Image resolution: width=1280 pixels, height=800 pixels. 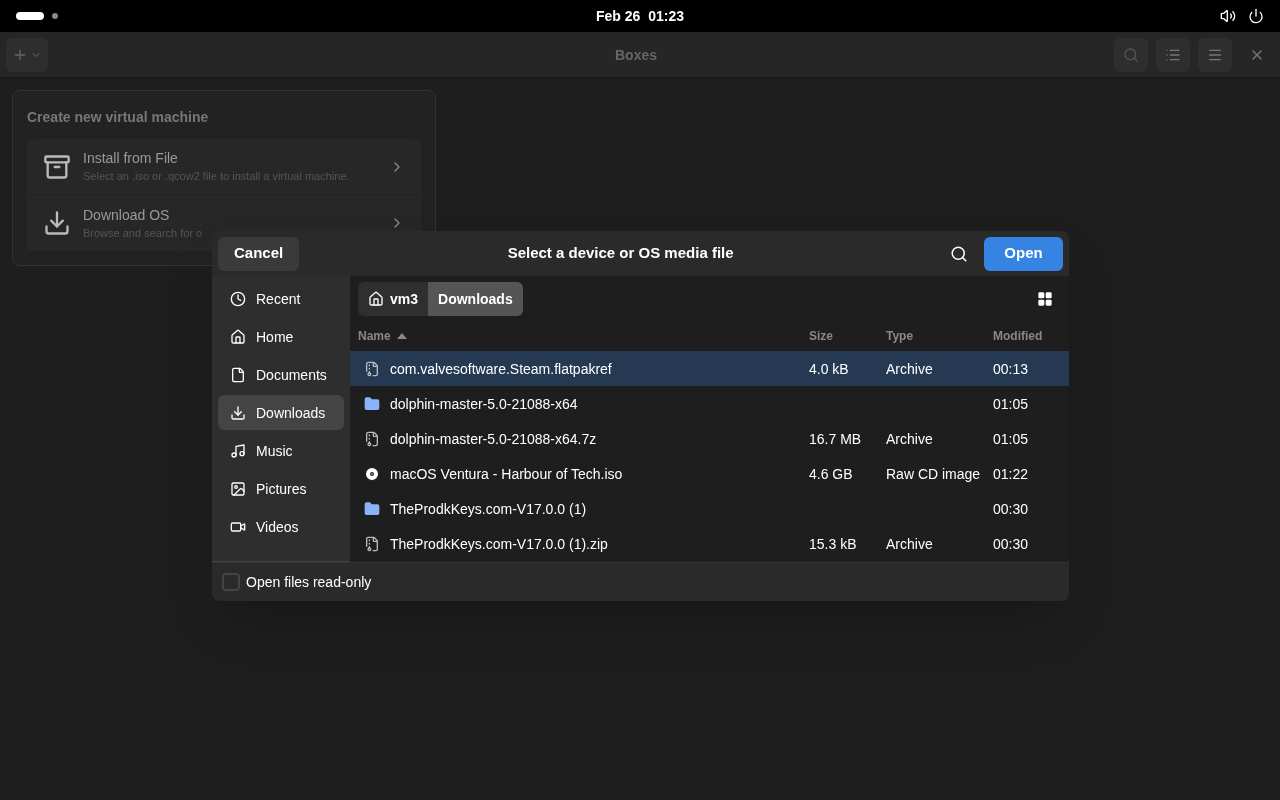 What do you see at coordinates (238, 488) in the screenshot?
I see `image-icon` at bounding box center [238, 488].